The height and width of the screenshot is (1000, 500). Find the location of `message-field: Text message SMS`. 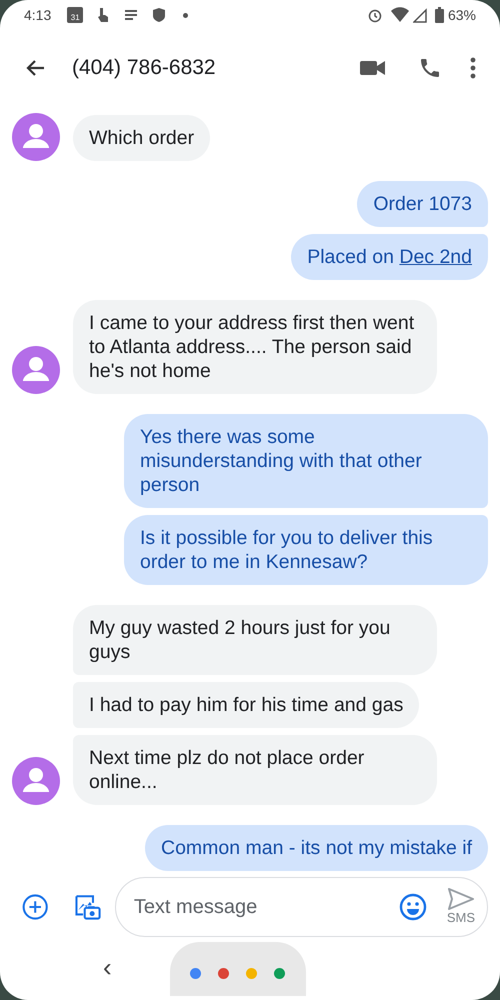

message-field: Text message SMS is located at coordinates (301, 907).